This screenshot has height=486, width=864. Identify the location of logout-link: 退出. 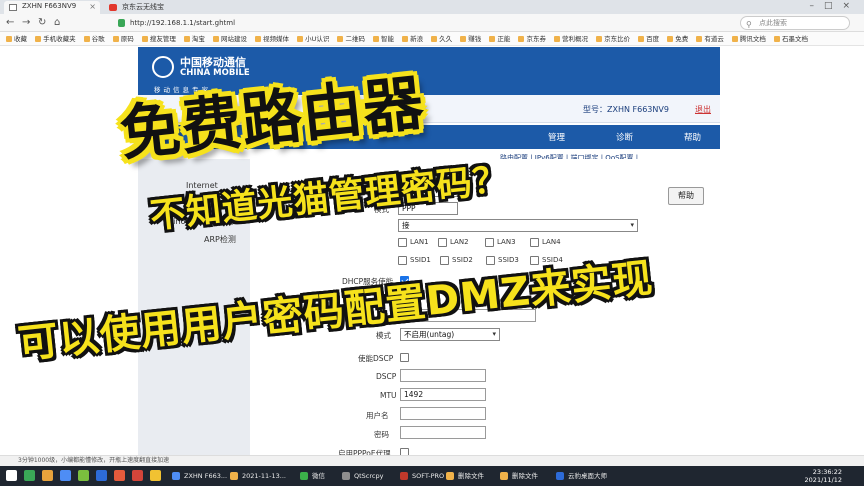
(703, 109).